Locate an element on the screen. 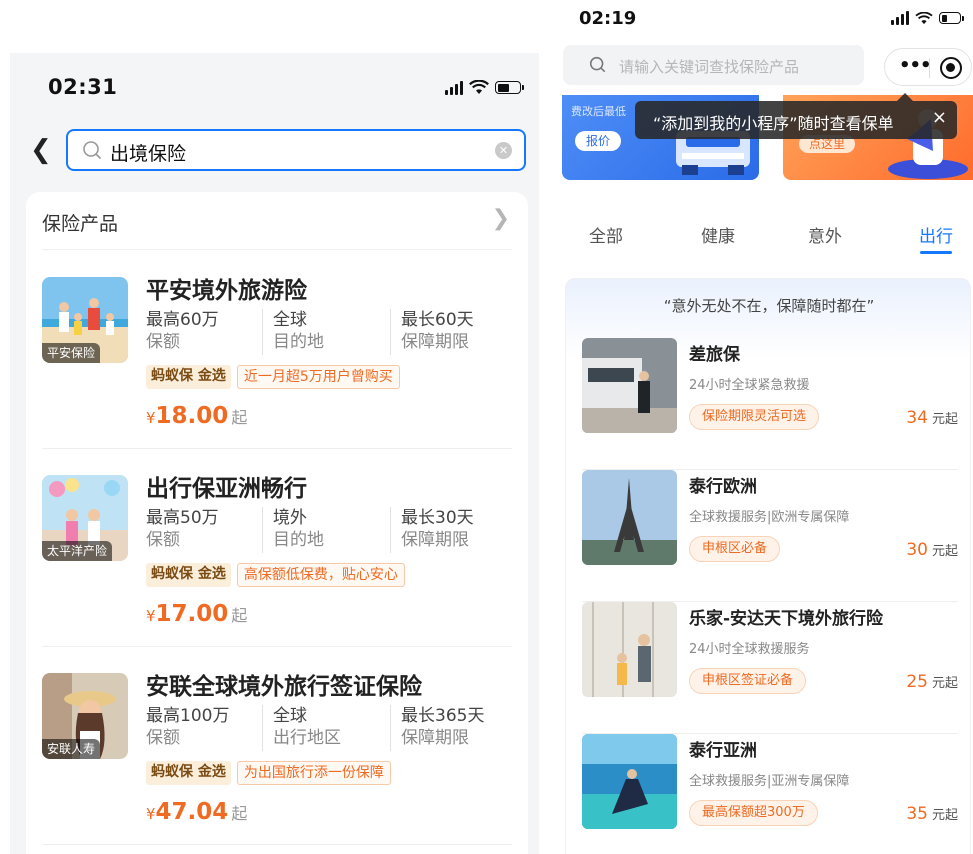 This screenshot has height=854, width=973. capsule-divider is located at coordinates (929, 68).